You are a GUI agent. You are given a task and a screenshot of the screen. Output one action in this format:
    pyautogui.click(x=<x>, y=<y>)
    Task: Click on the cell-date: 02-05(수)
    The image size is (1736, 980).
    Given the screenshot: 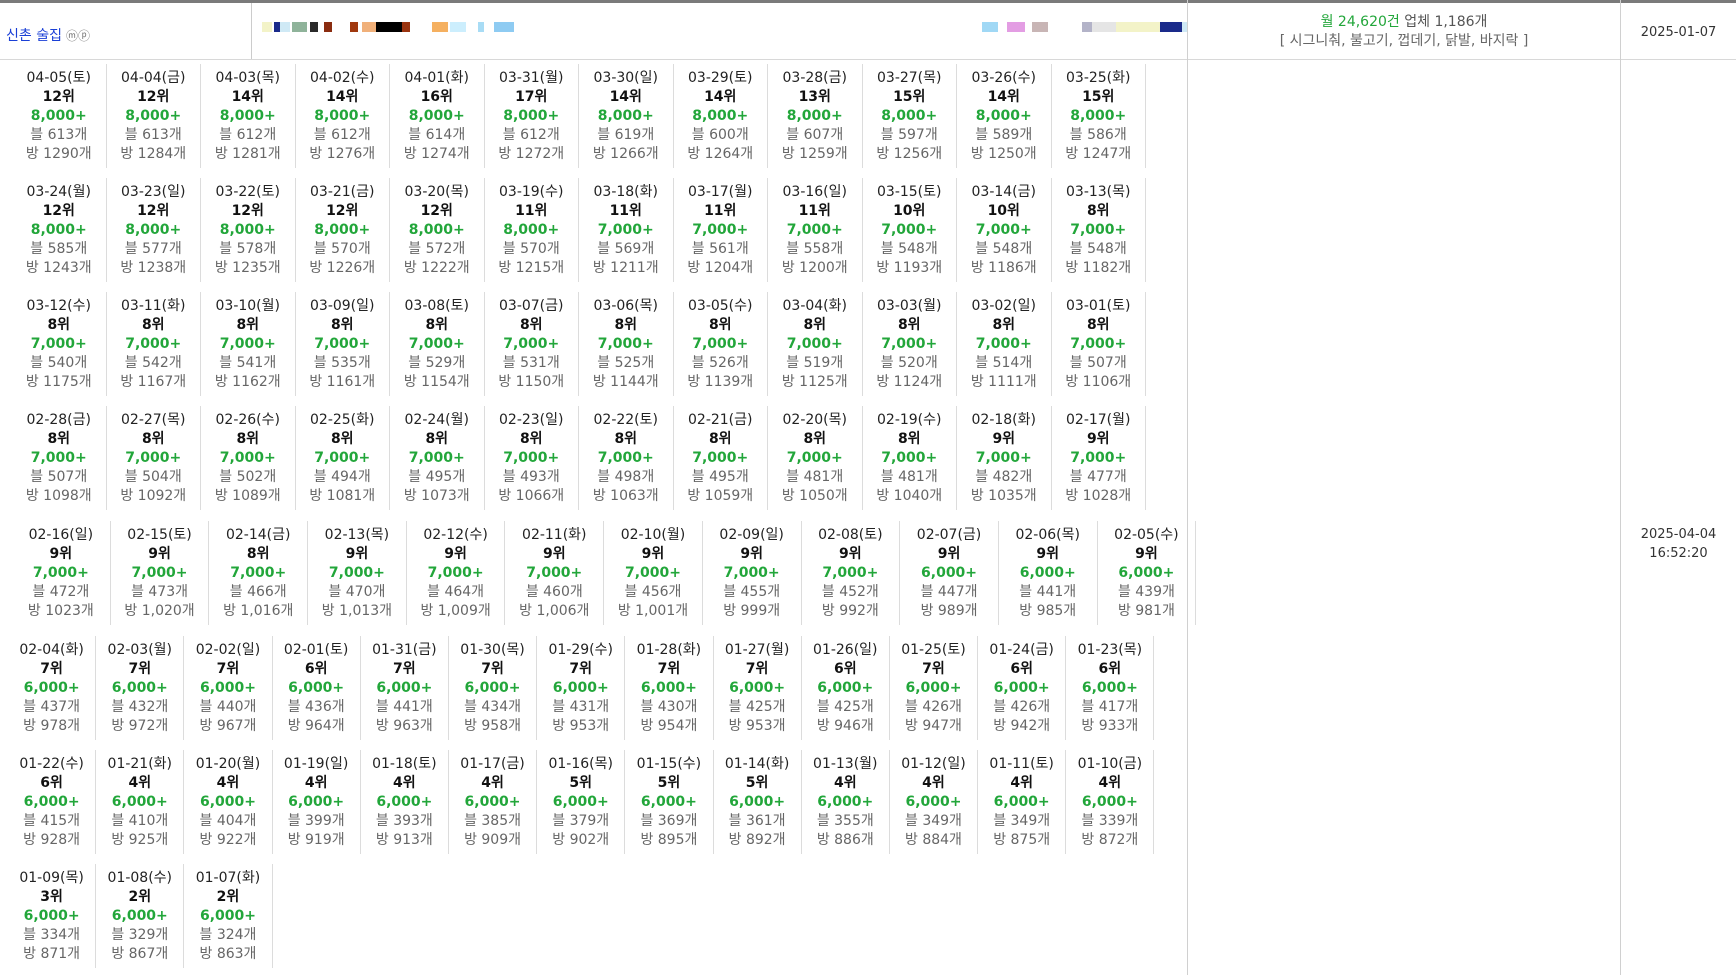 What is the action you would take?
    pyautogui.click(x=1146, y=535)
    